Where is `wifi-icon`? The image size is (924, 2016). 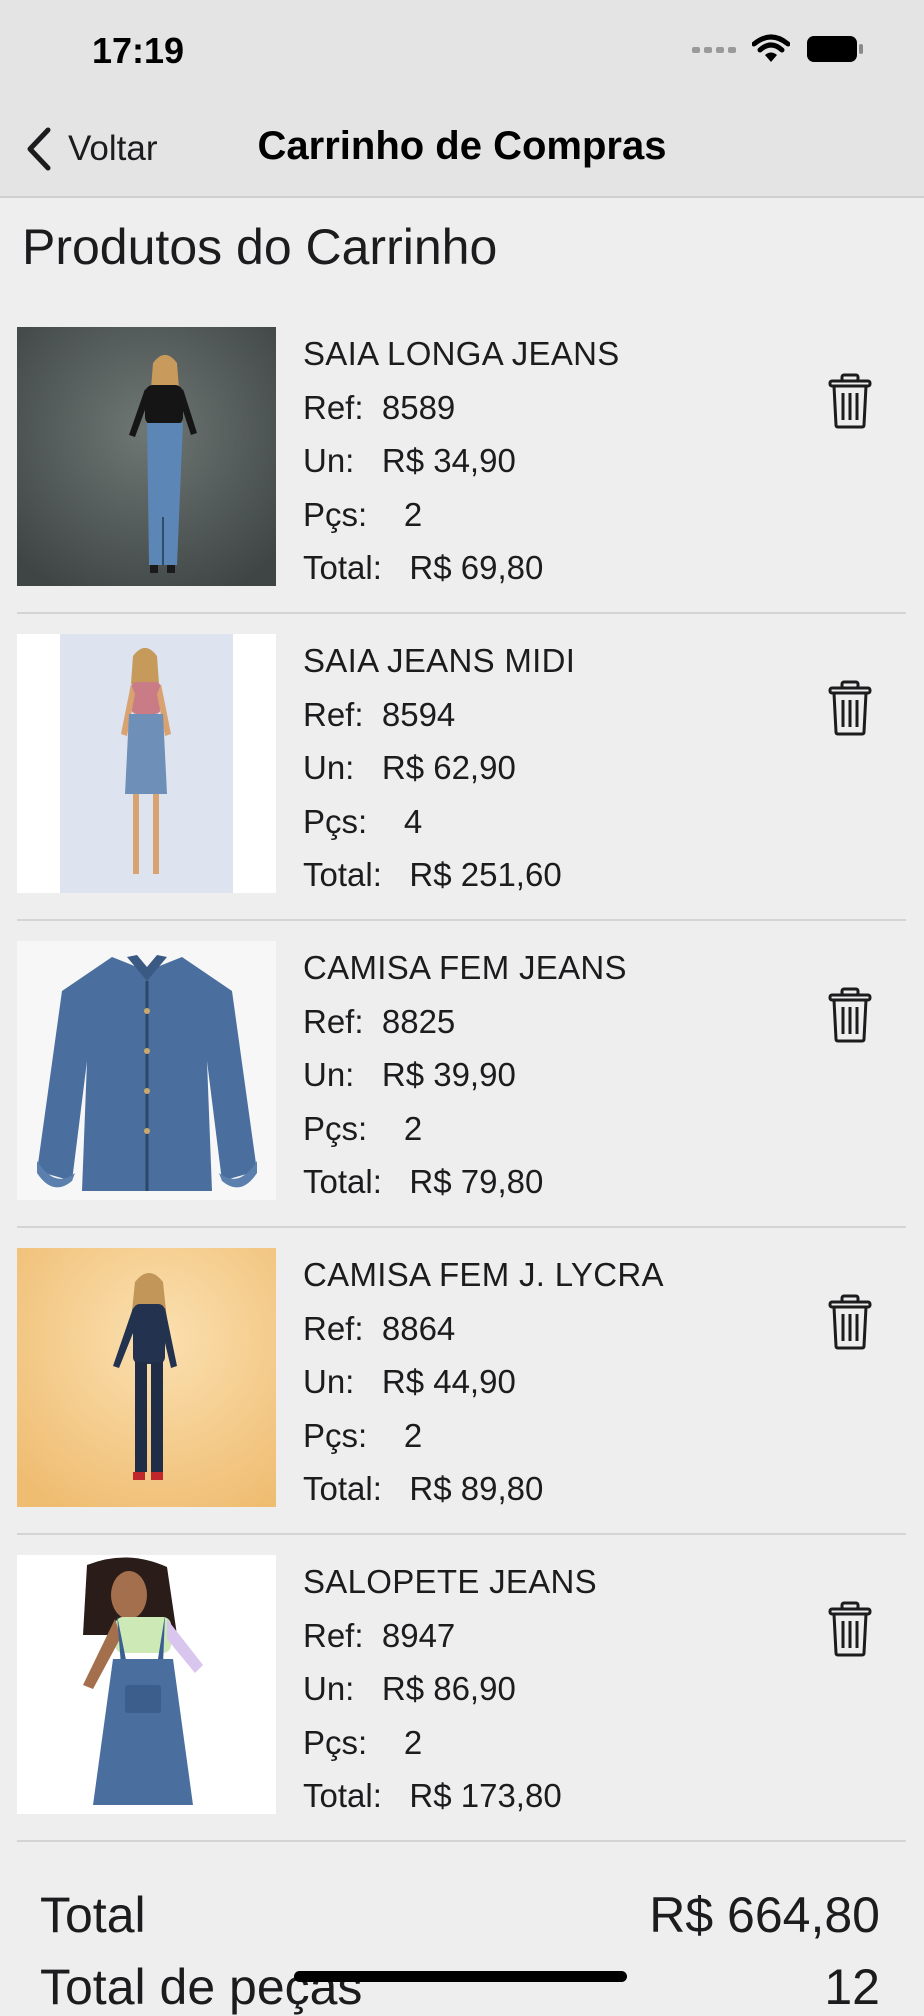
wifi-icon is located at coordinates (771, 48).